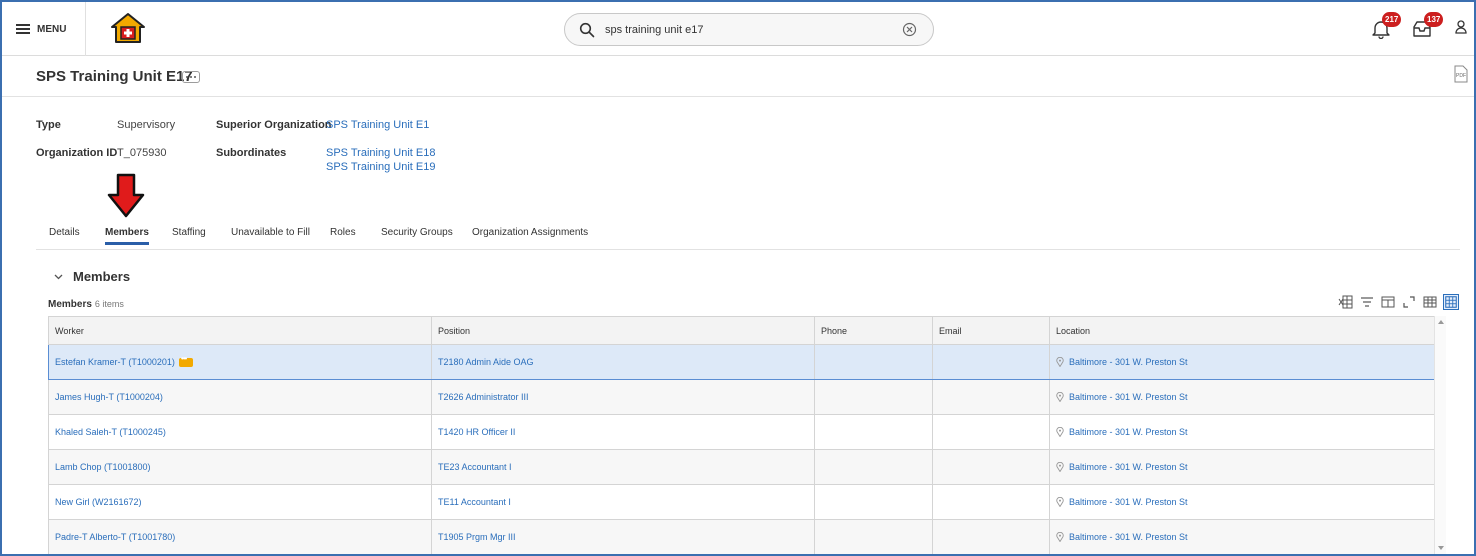 This screenshot has height=556, width=1476. Describe the element at coordinates (114, 76) in the screenshot. I see `page-title: SPS Training Unit E17` at that location.